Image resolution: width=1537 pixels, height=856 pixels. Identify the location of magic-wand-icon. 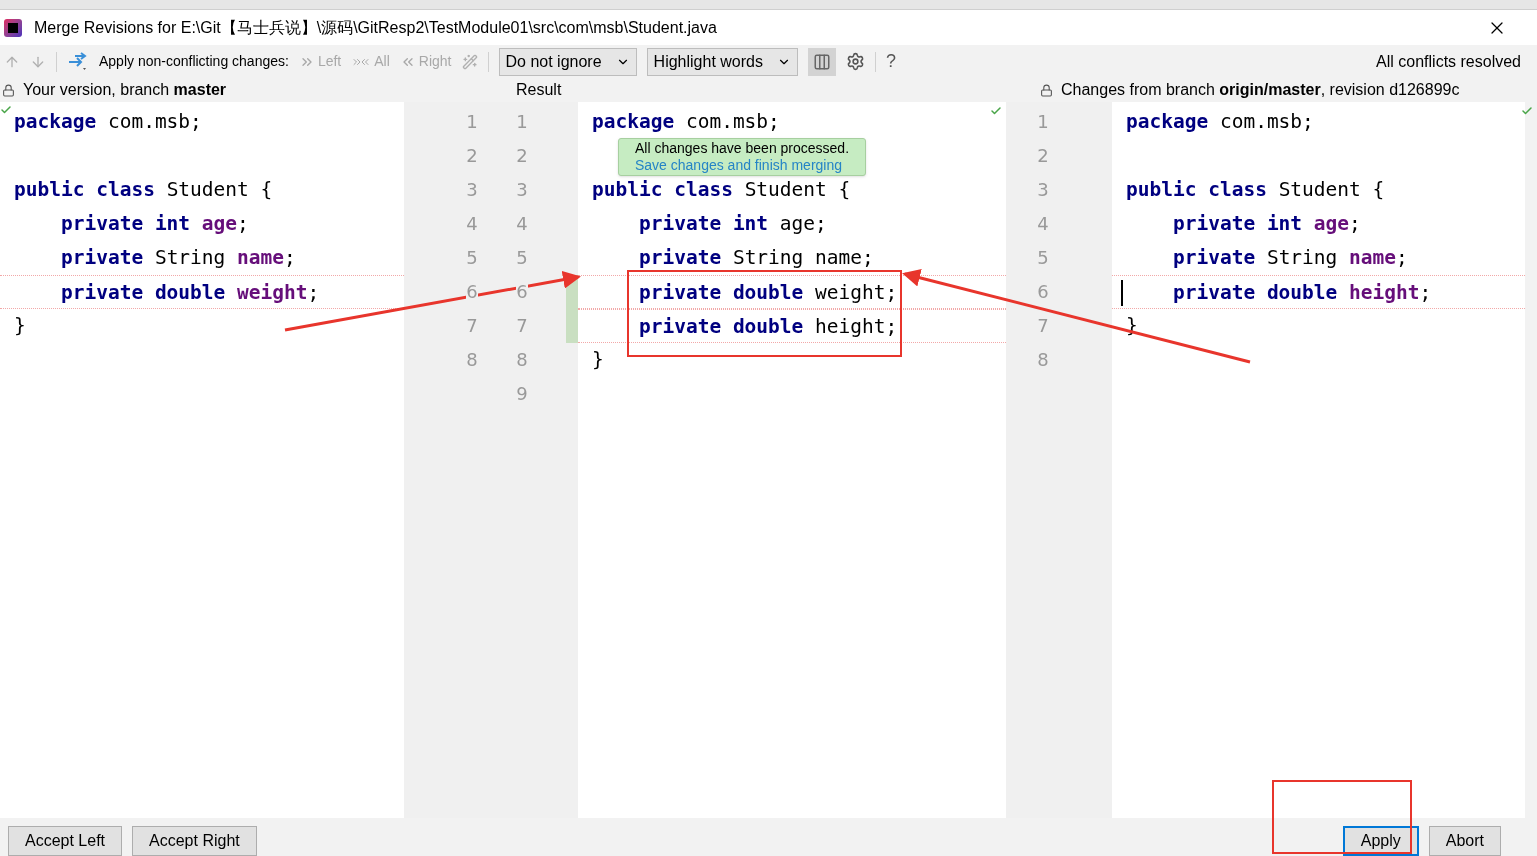
(469, 61).